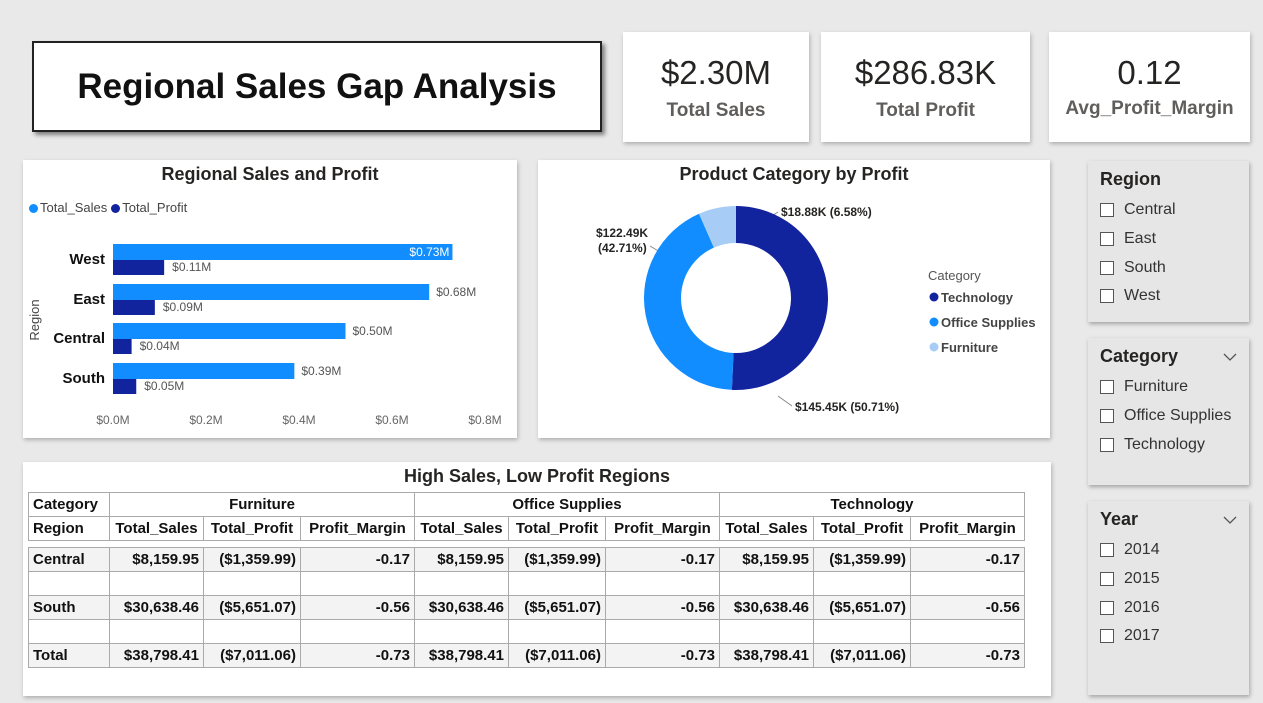 This screenshot has height=703, width=1263. I want to click on x-tick-label: $0.4M, so click(298, 420).